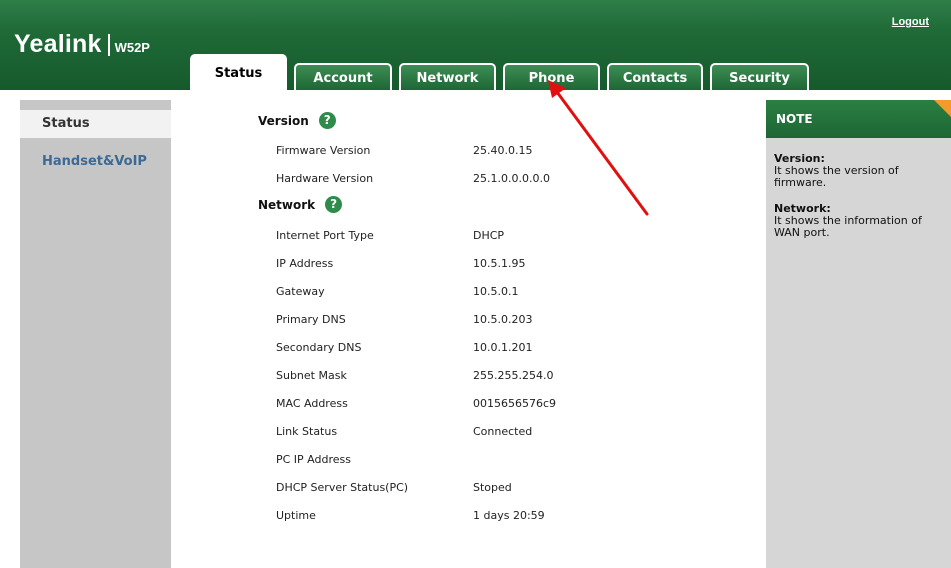 This screenshot has height=568, width=951. Describe the element at coordinates (312, 403) in the screenshot. I see `mac-address-label: MAC Address` at that location.